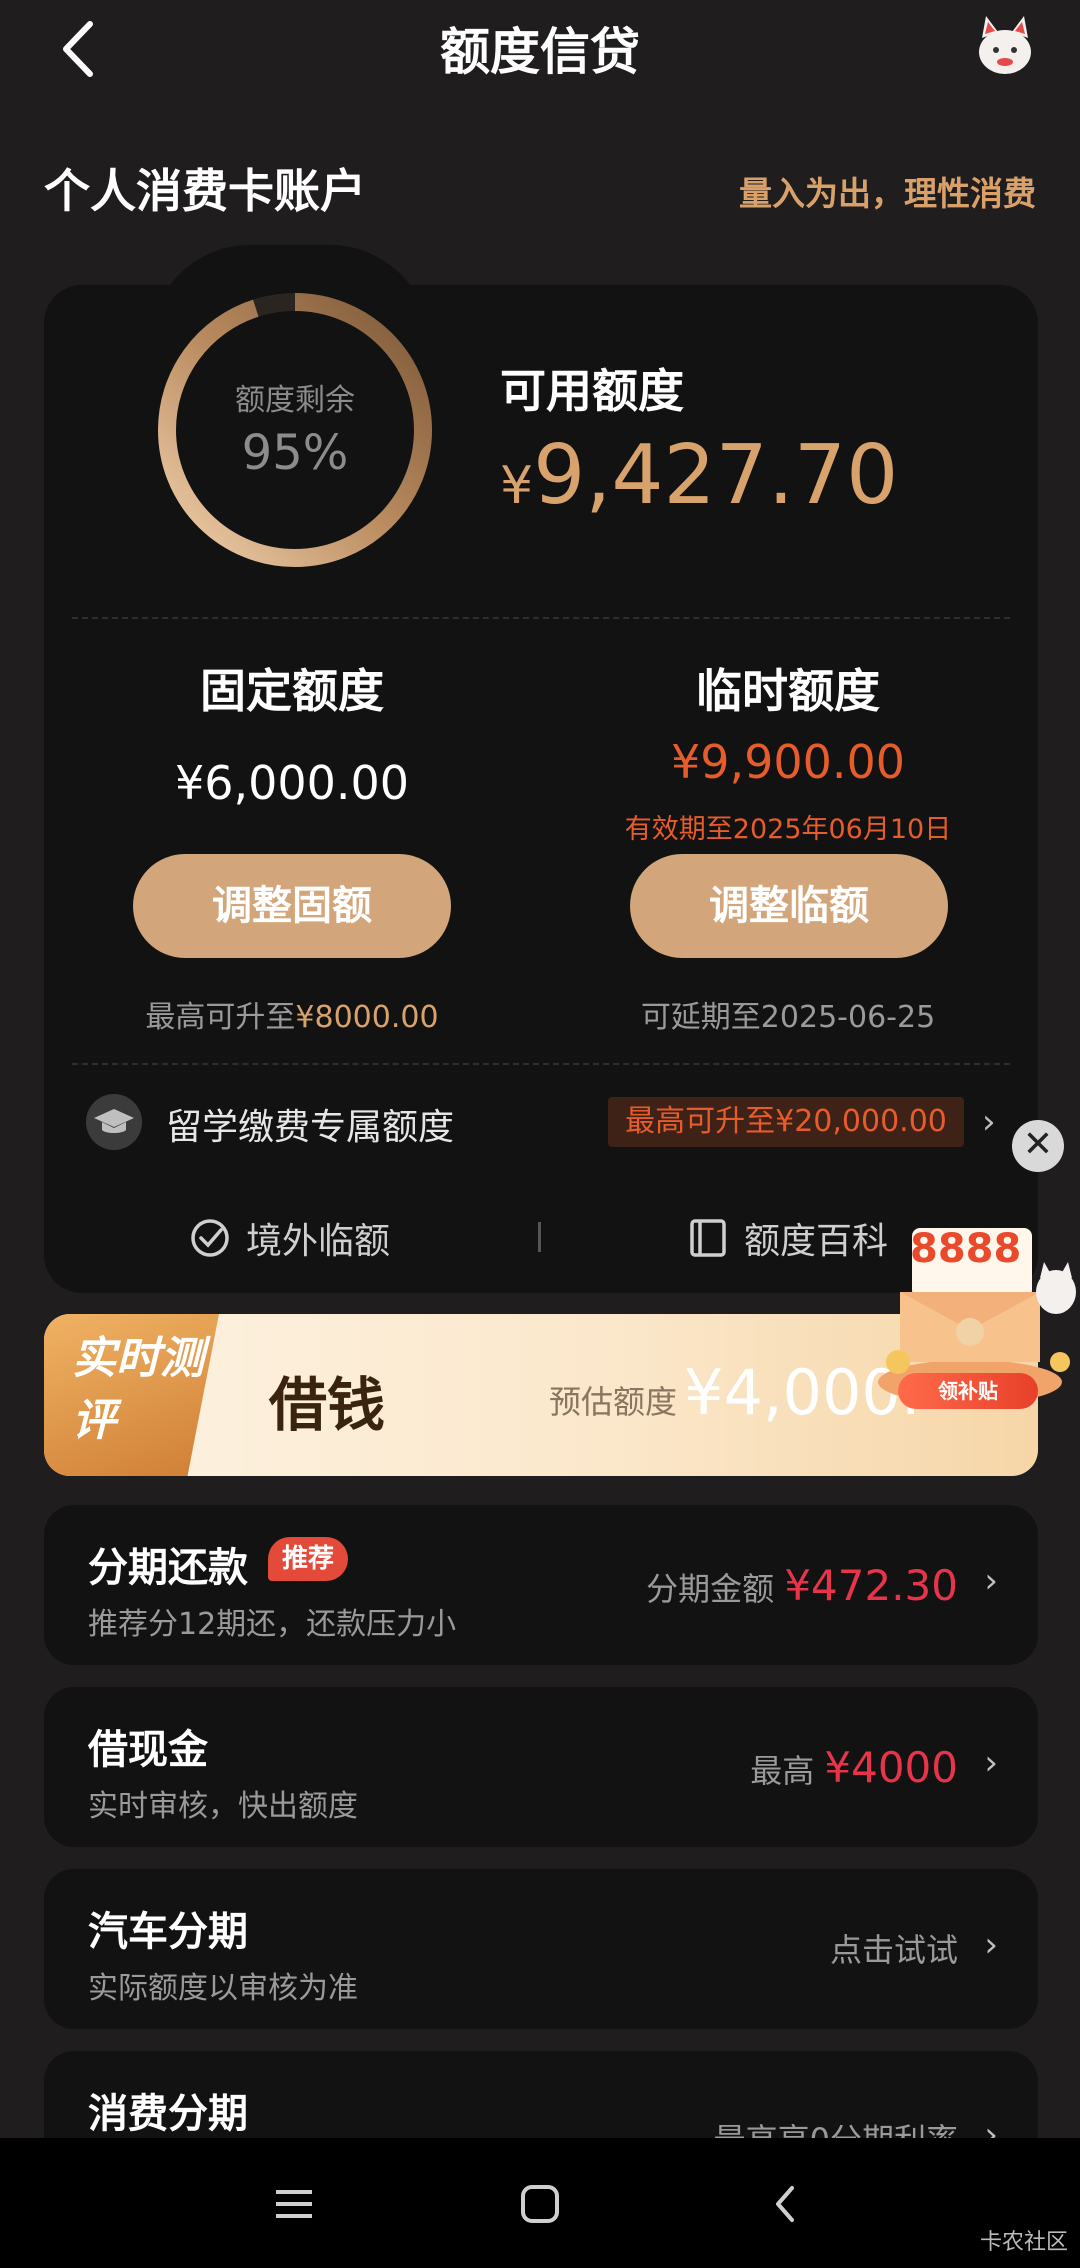 The height and width of the screenshot is (2268, 1080). I want to click on list-right-label: 最高, so click(782, 1771).